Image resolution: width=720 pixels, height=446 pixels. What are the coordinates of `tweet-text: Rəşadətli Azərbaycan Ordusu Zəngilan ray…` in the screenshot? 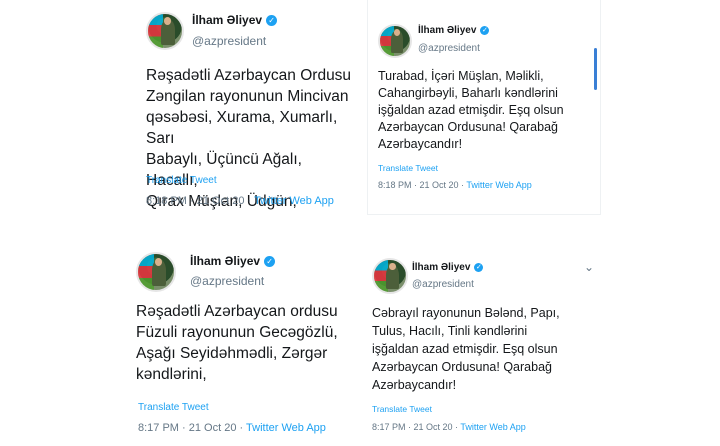 It's located at (249, 138).